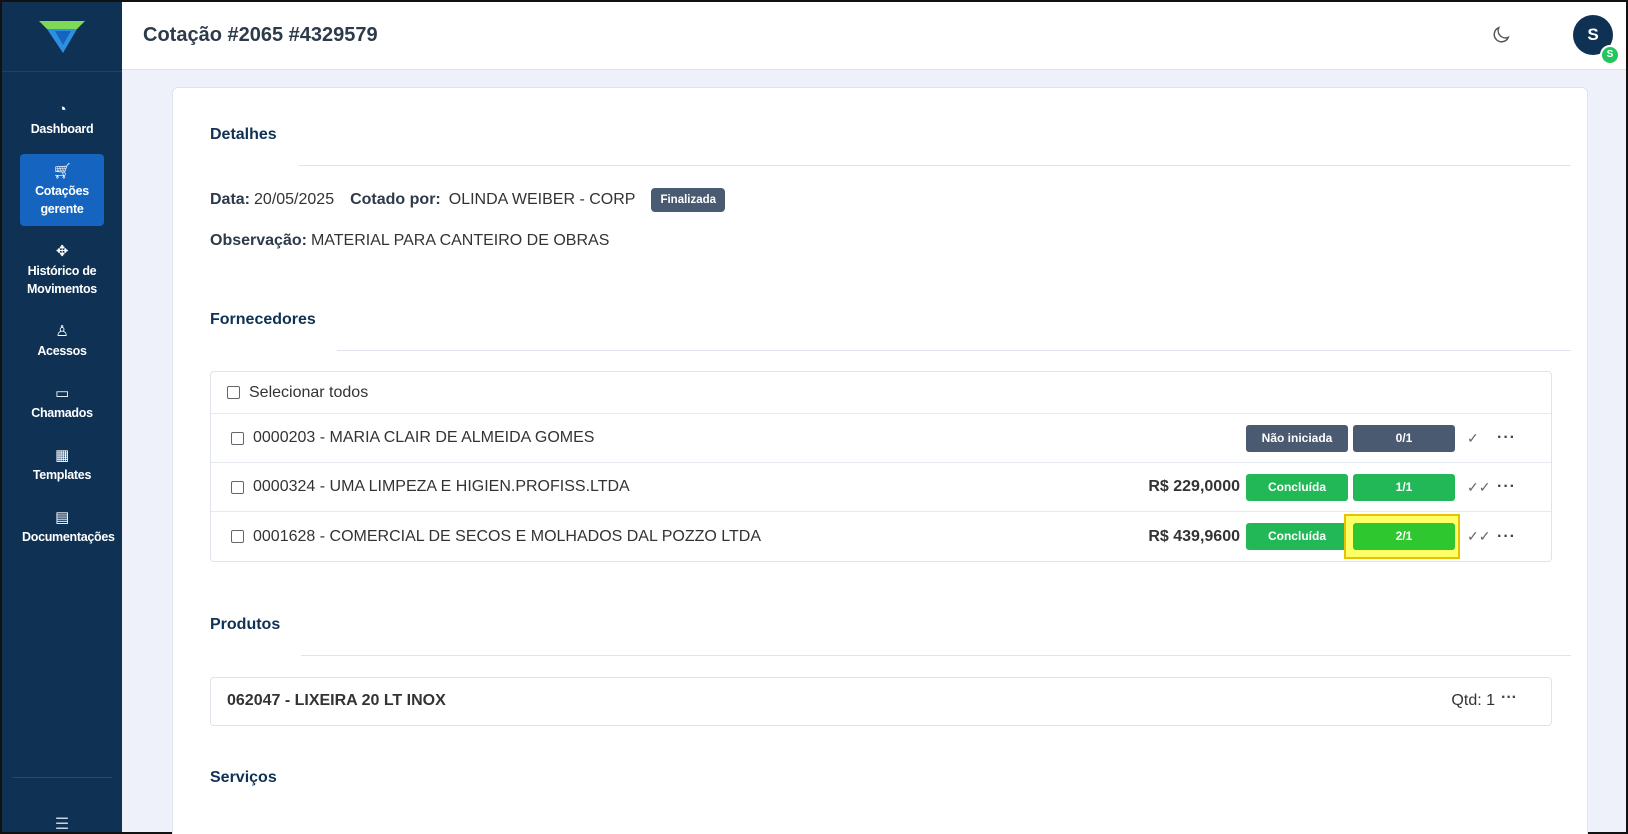 The height and width of the screenshot is (834, 1628). What do you see at coordinates (230, 199) in the screenshot?
I see `data-label: Data:` at bounding box center [230, 199].